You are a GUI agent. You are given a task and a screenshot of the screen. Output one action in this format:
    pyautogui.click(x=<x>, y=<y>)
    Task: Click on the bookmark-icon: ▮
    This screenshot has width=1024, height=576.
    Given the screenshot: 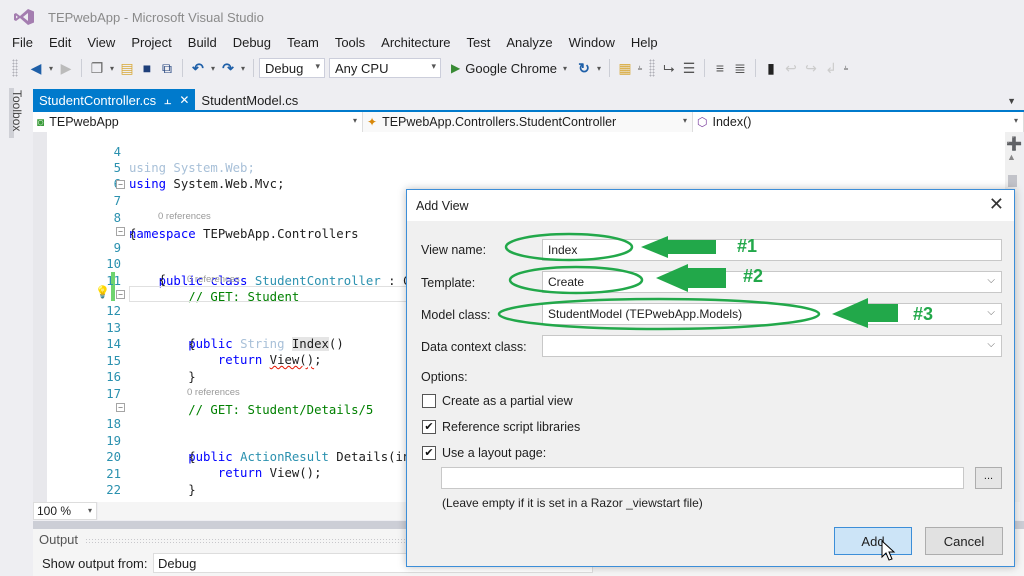 What is the action you would take?
    pyautogui.click(x=771, y=68)
    